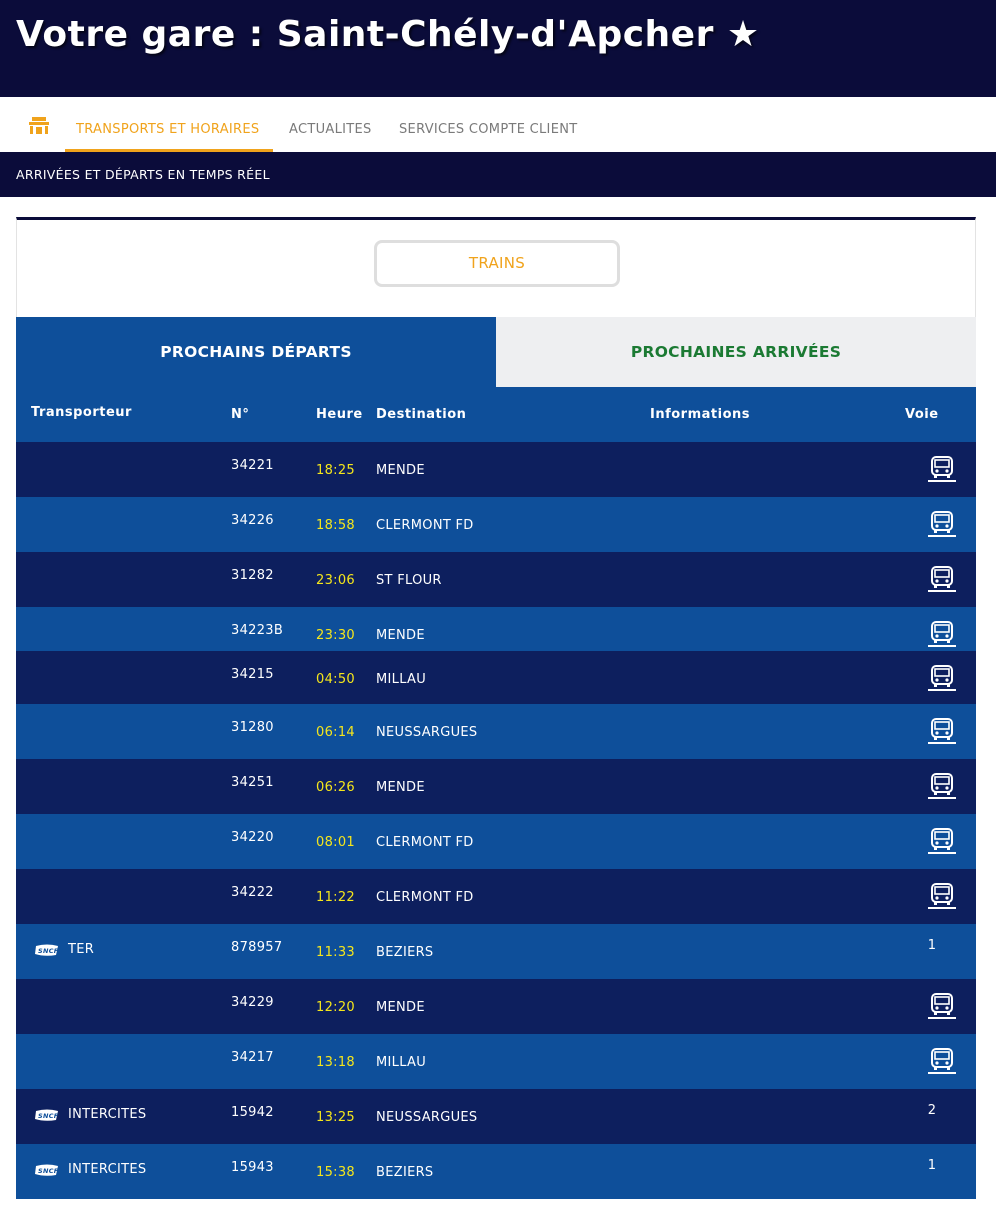 This screenshot has width=996, height=1208. I want to click on track-number: 2, so click(932, 1110).